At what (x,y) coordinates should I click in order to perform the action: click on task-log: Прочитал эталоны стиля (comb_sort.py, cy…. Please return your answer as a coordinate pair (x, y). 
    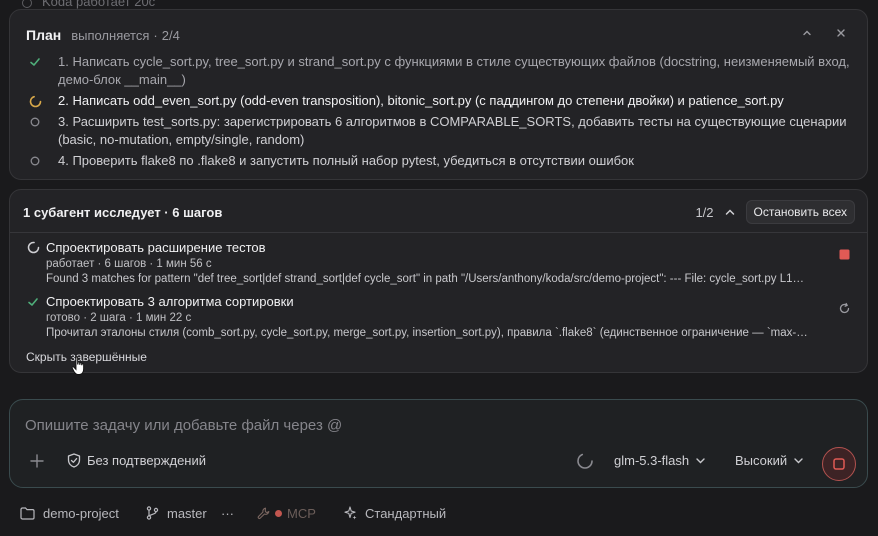
    Looking at the image, I should click on (427, 333).